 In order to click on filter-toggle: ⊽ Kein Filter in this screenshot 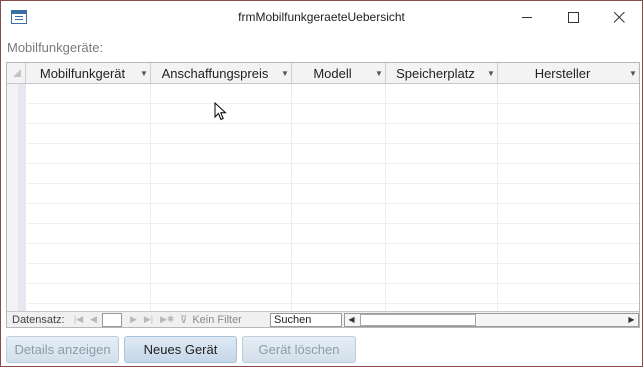, I will do `click(211, 320)`.